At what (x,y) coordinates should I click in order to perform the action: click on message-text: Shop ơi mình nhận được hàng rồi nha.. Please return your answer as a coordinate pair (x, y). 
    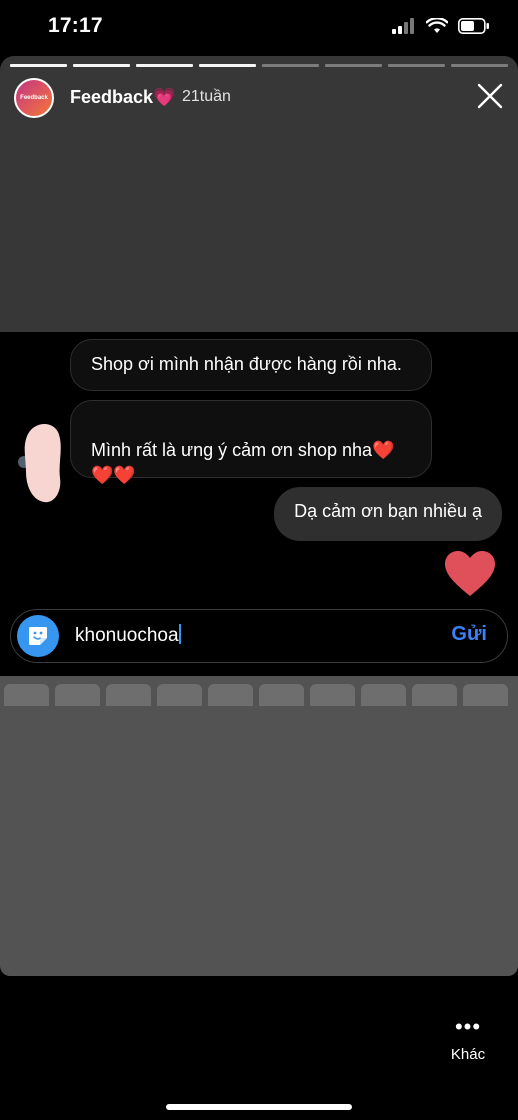
    Looking at the image, I should click on (246, 364).